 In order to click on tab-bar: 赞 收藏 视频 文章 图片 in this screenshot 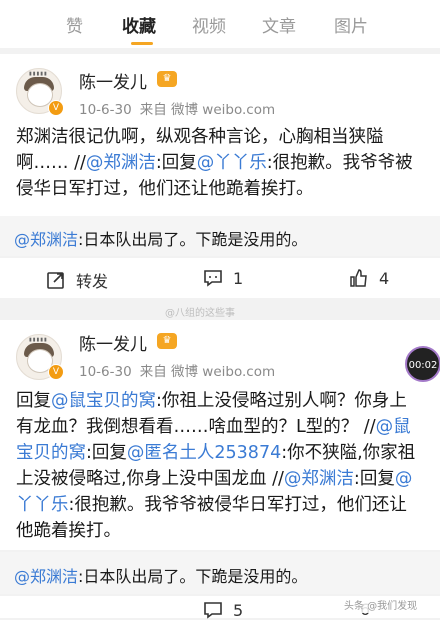, I will do `click(220, 24)`.